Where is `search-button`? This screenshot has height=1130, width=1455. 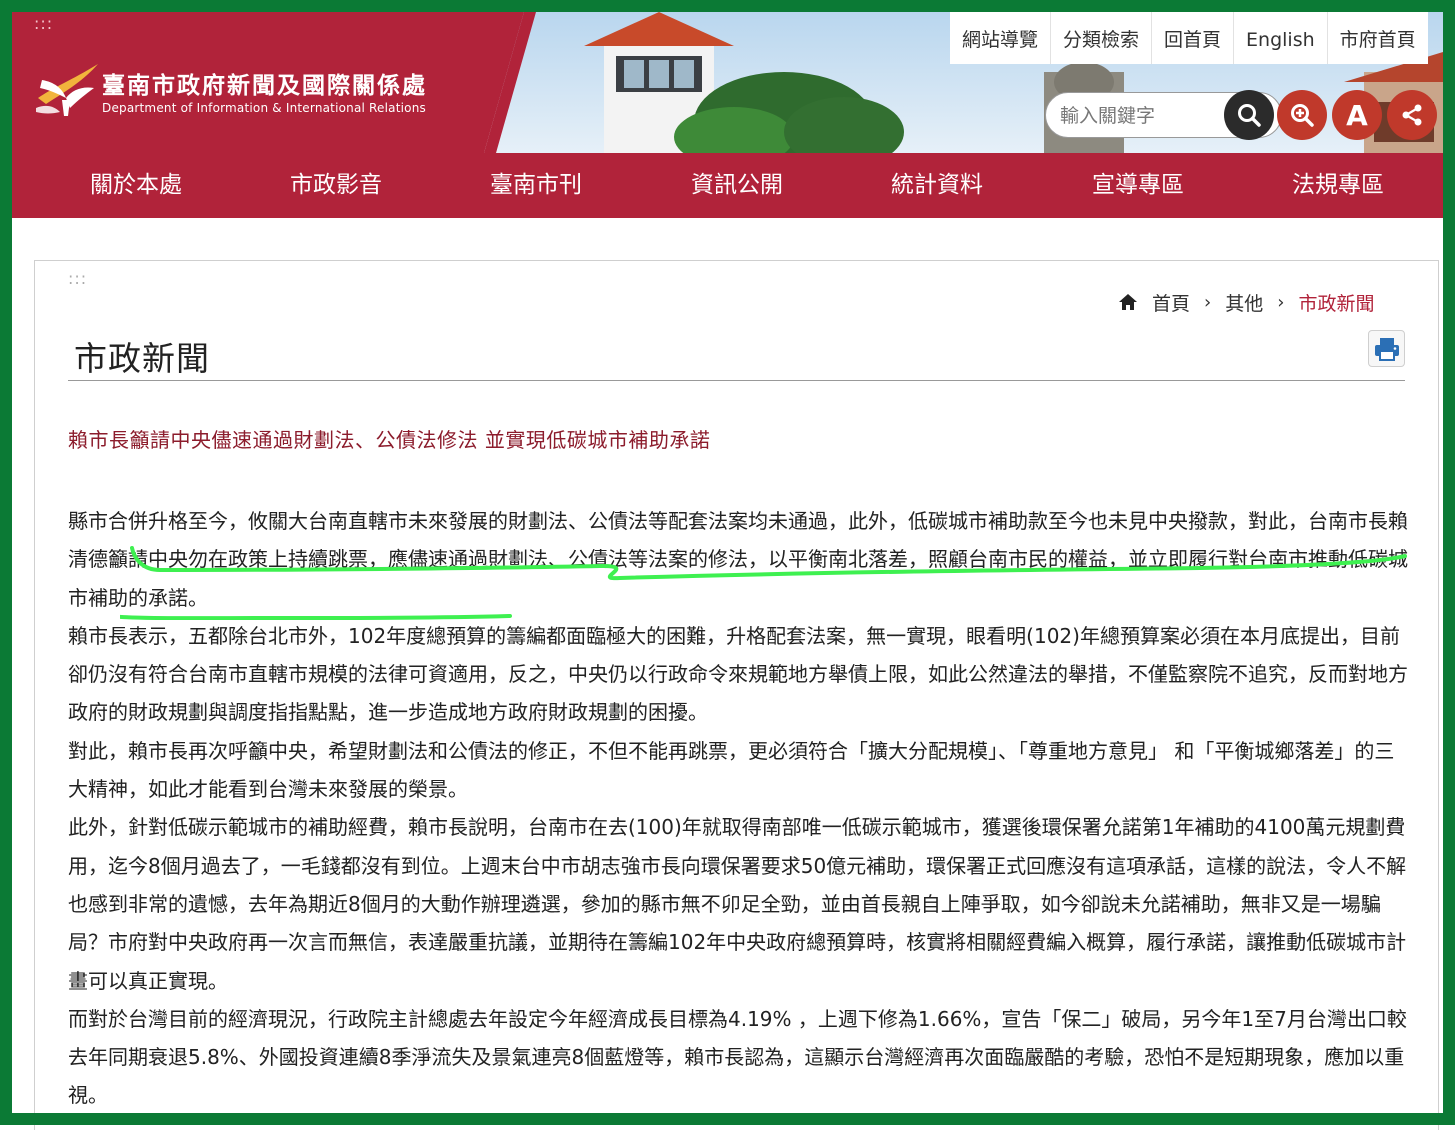
search-button is located at coordinates (1249, 115).